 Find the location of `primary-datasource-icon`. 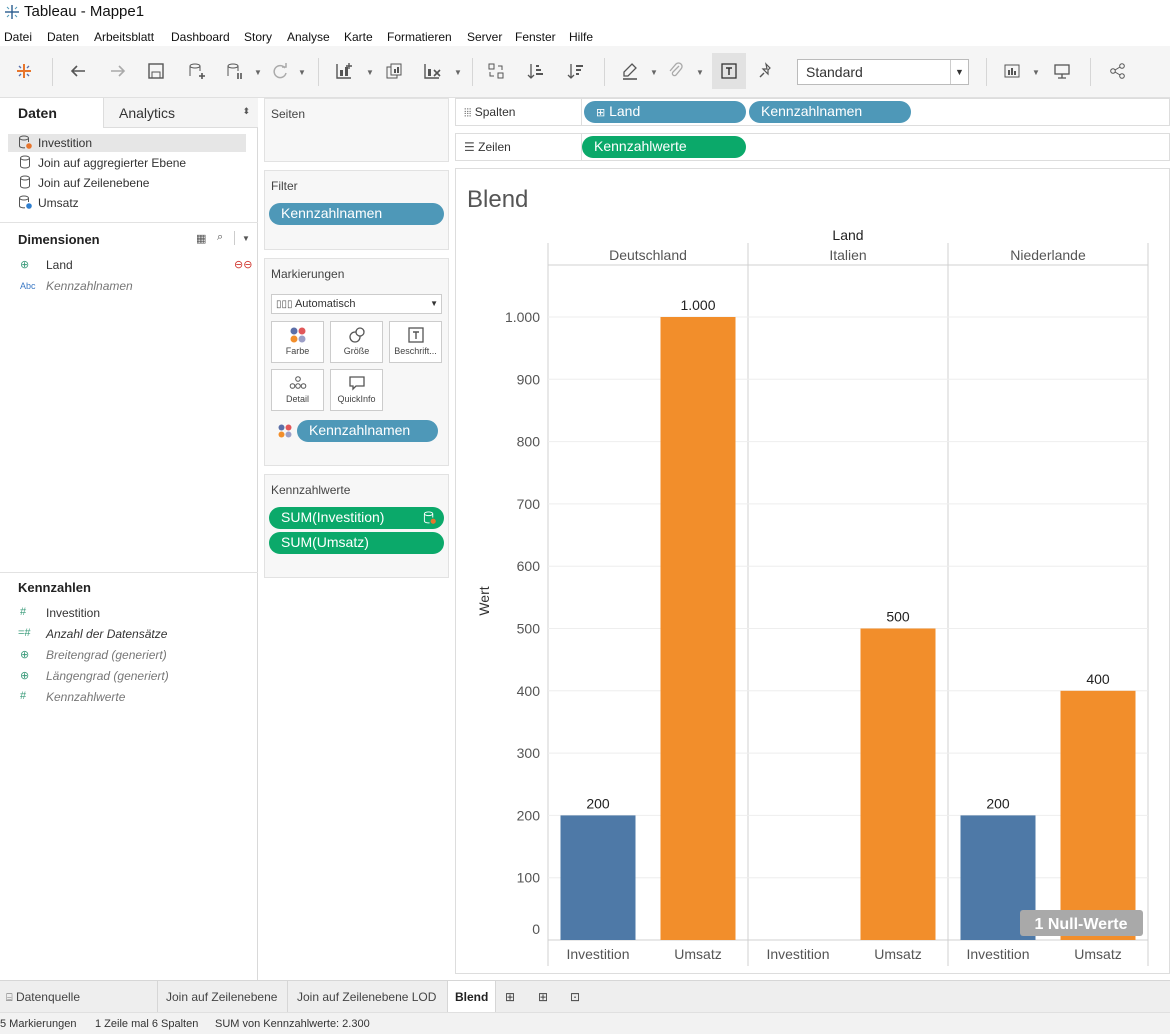

primary-datasource-icon is located at coordinates (429, 517).